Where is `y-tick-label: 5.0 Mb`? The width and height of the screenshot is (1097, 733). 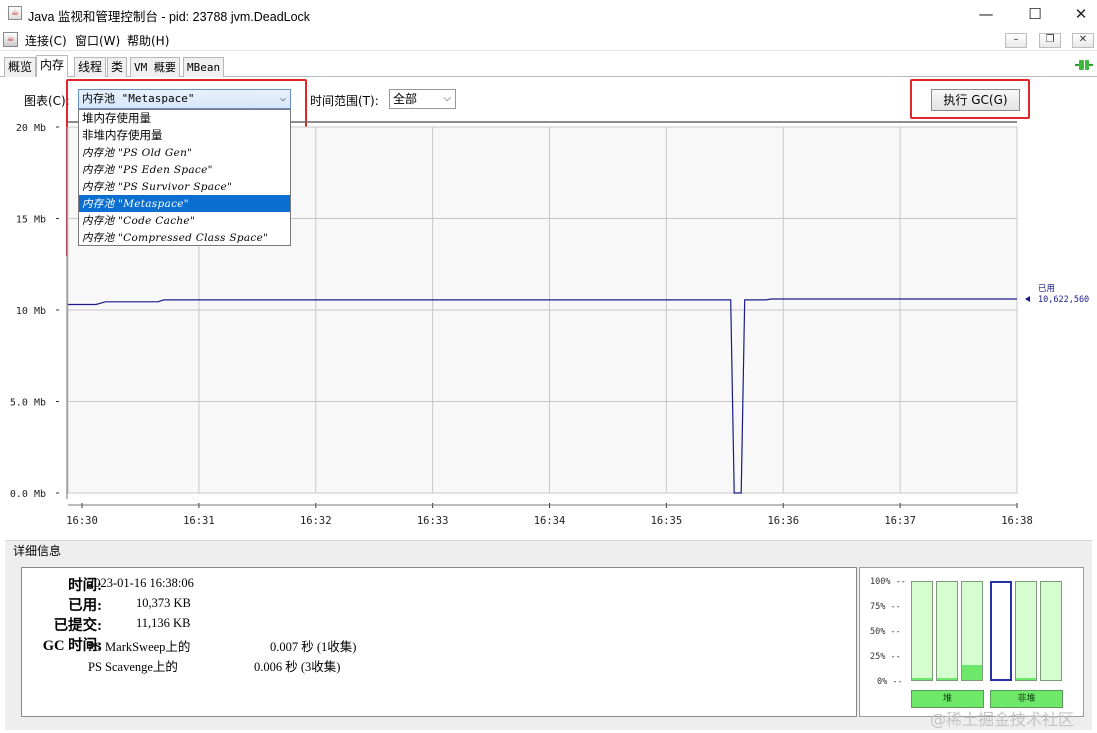 y-tick-label: 5.0 Mb is located at coordinates (28, 403).